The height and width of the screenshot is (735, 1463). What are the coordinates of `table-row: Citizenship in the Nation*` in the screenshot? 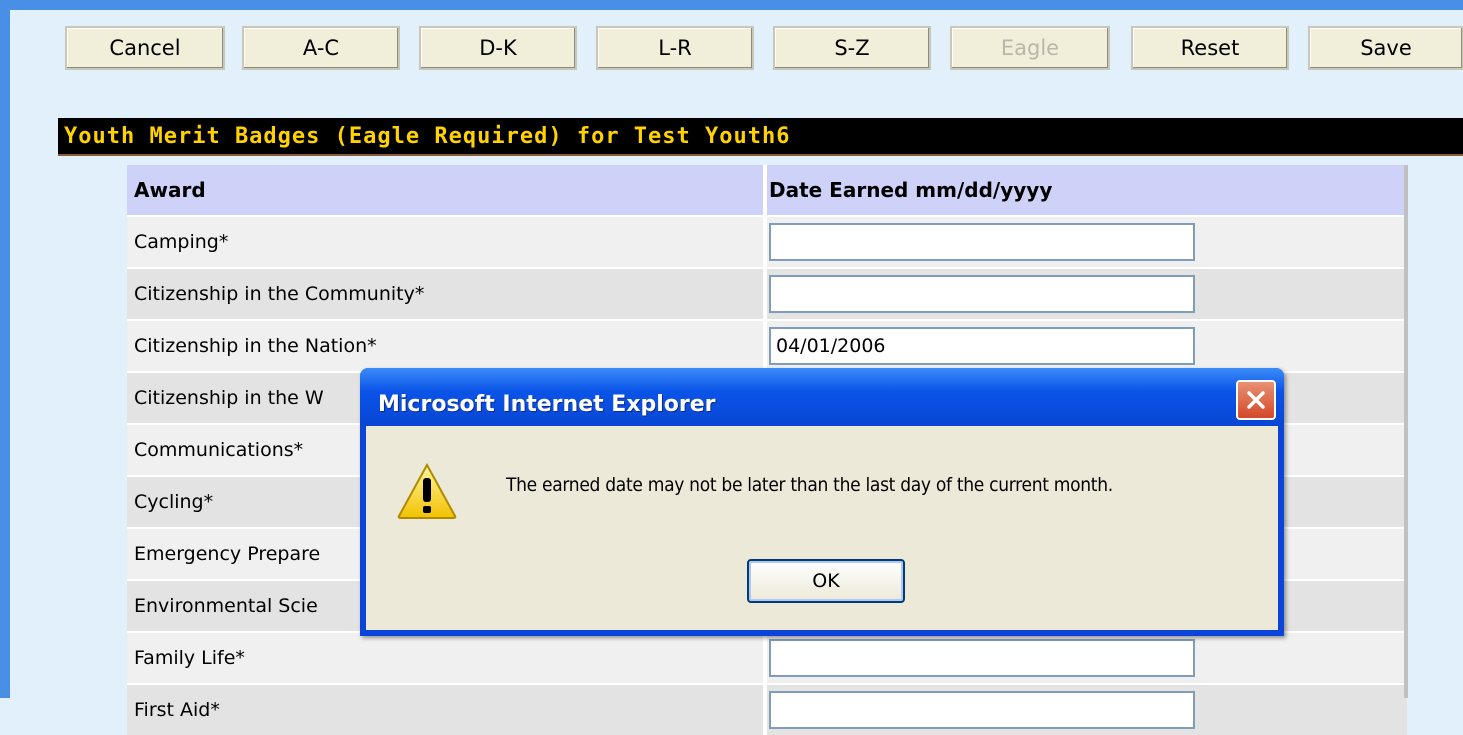 It's located at (767, 345).